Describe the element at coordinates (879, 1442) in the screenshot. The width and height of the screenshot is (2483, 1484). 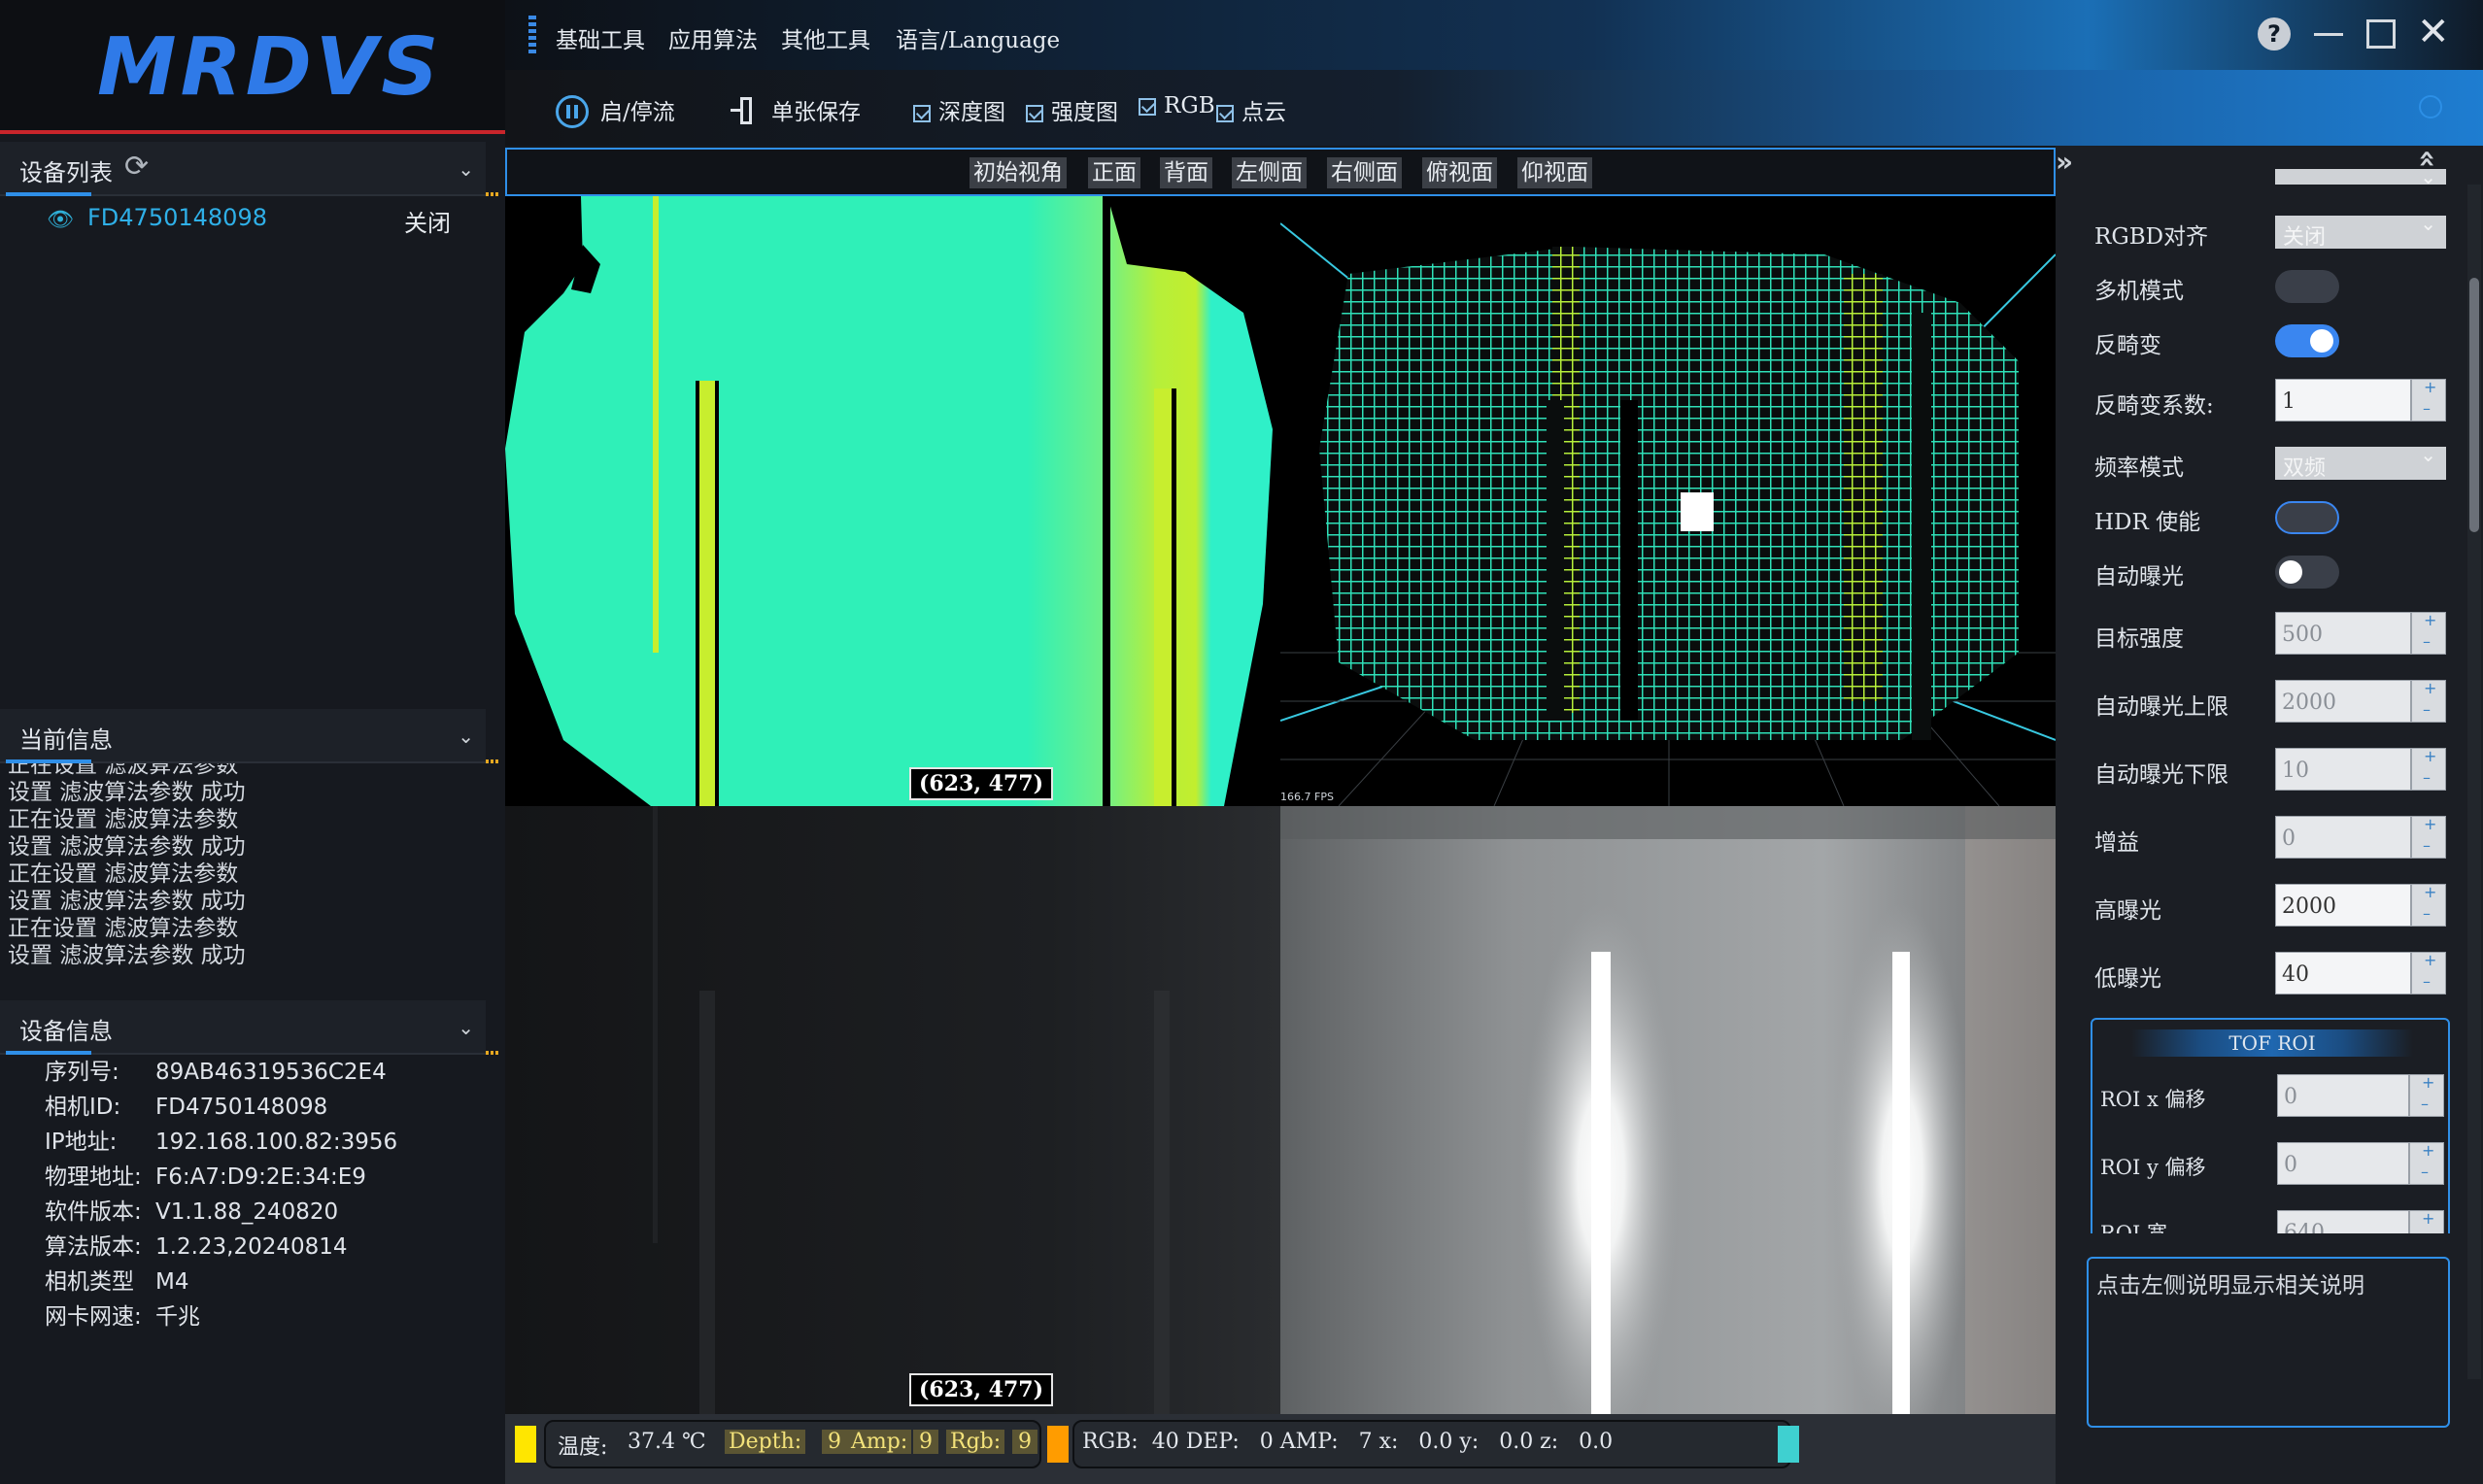
I see `amp-fps-label: Amp:` at that location.